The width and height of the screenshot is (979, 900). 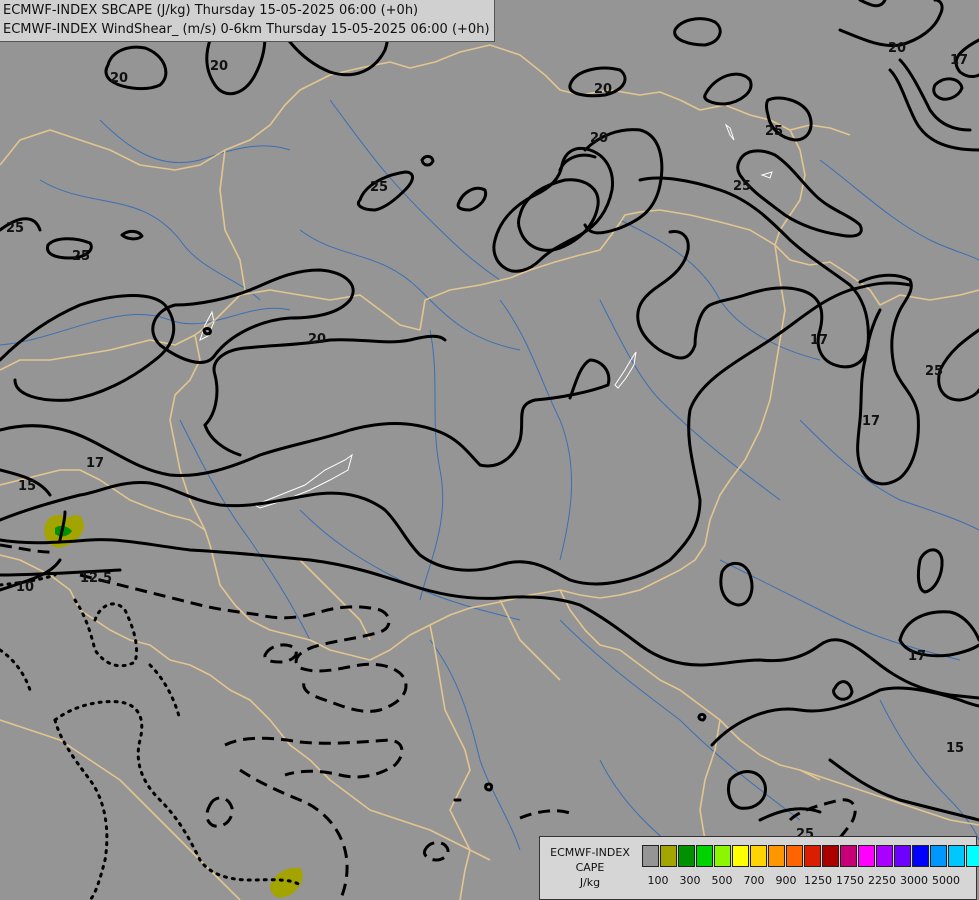 What do you see at coordinates (850, 880) in the screenshot?
I see `legend-tick: 1750` at bounding box center [850, 880].